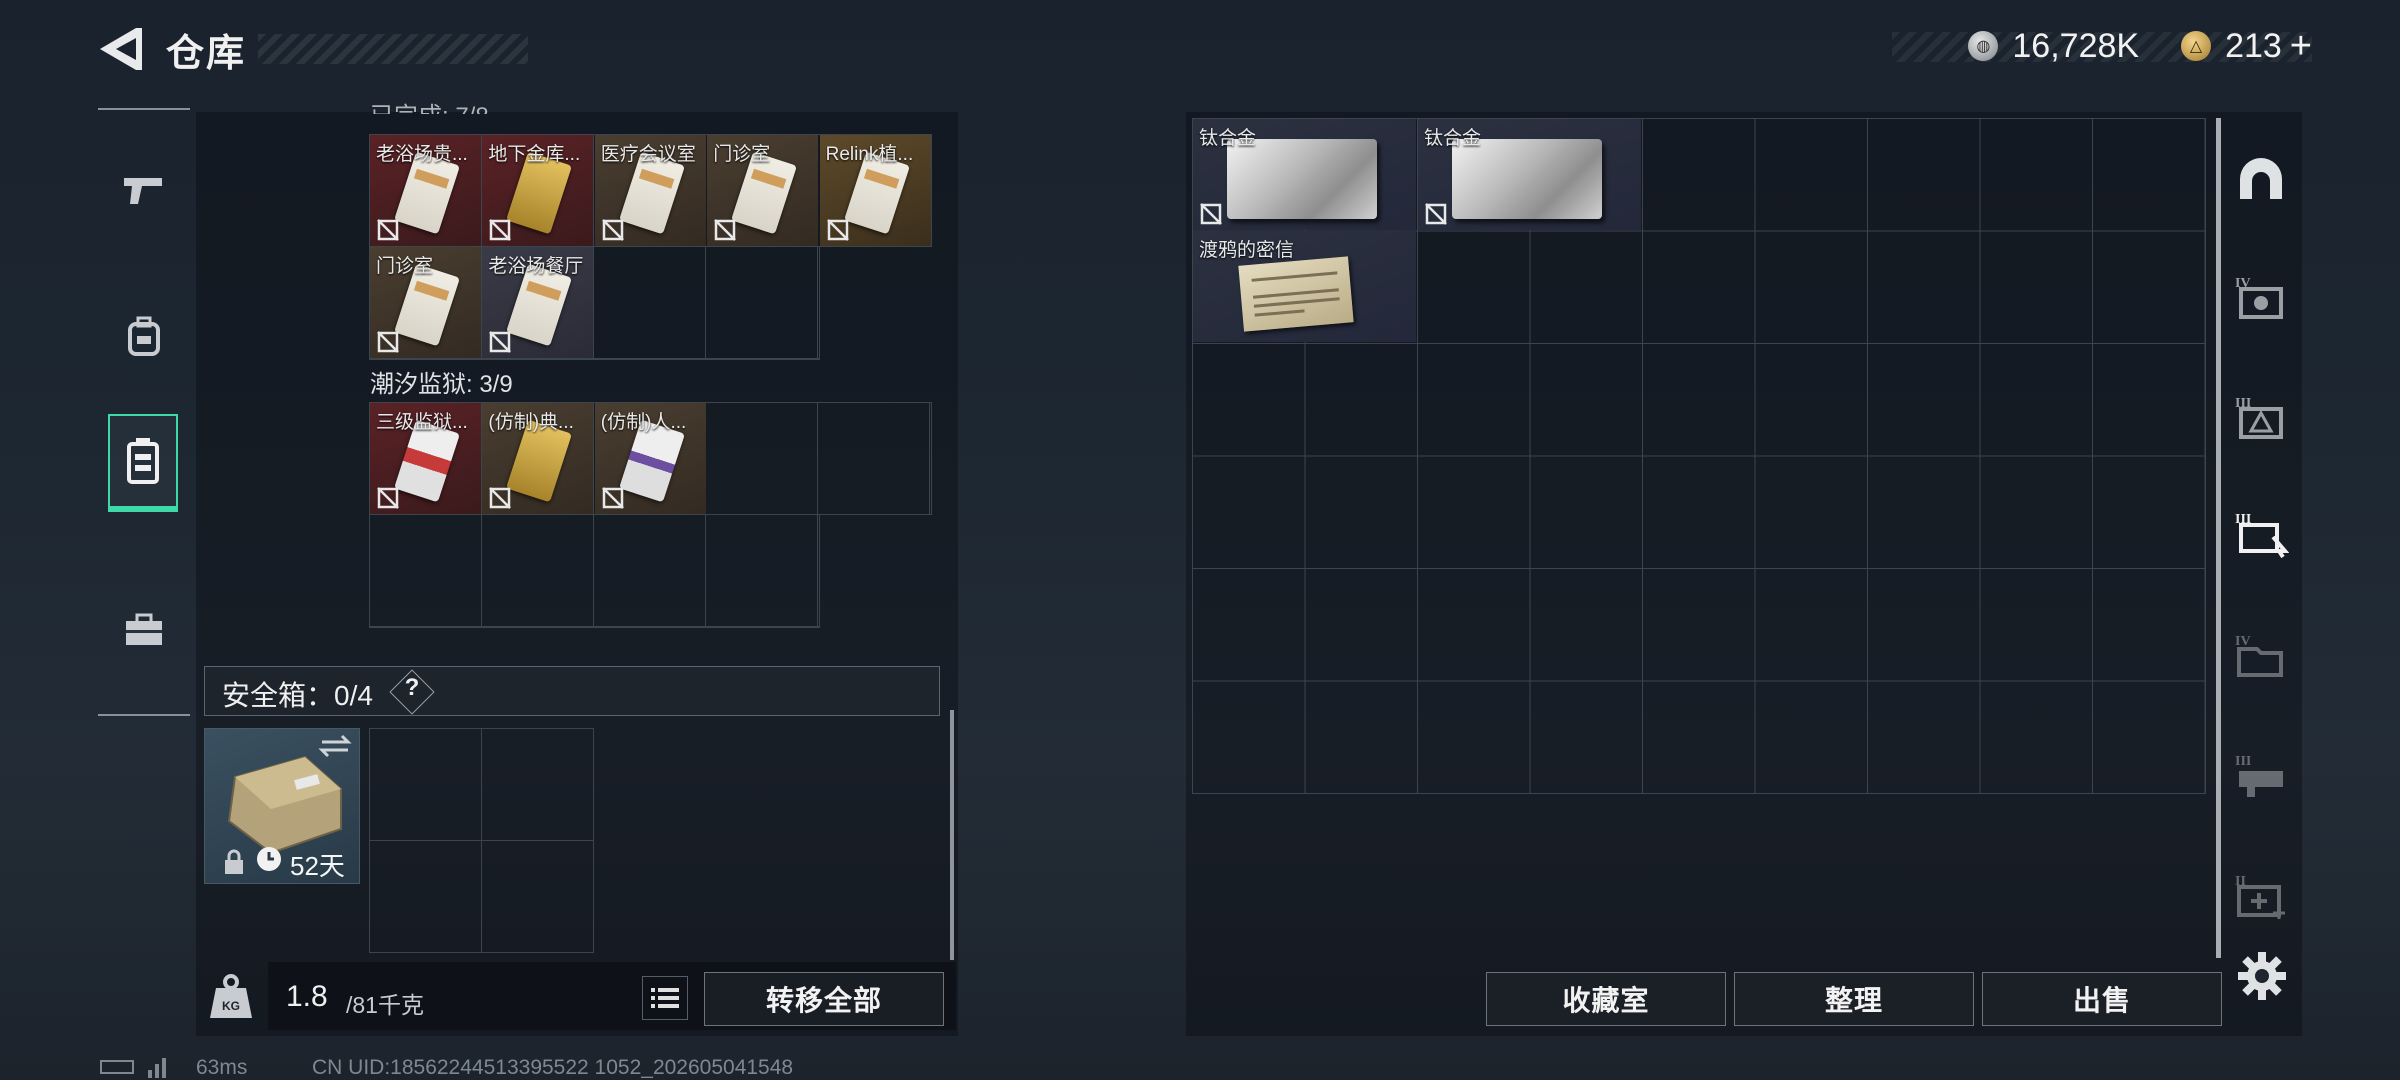 Image resolution: width=2400 pixels, height=1080 pixels. Describe the element at coordinates (2243, 761) in the screenshot. I see `svg-text: III` at that location.